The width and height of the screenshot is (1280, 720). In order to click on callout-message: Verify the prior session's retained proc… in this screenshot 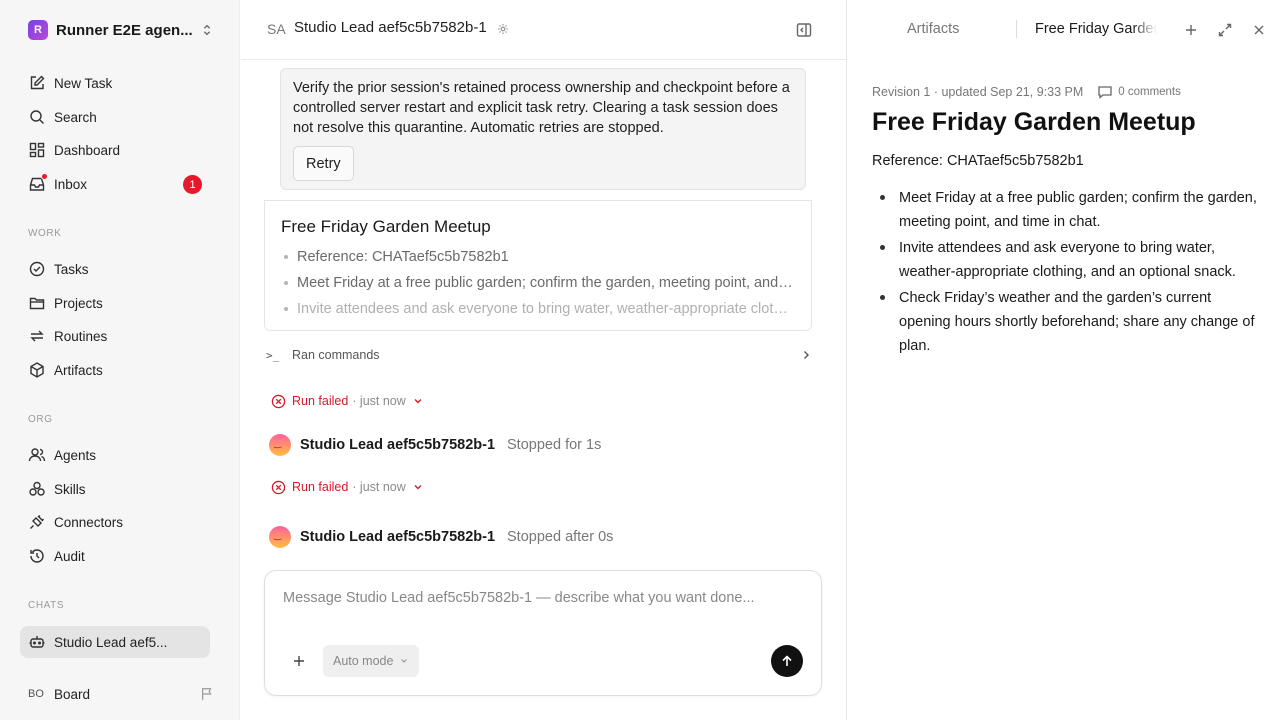, I will do `click(541, 108)`.